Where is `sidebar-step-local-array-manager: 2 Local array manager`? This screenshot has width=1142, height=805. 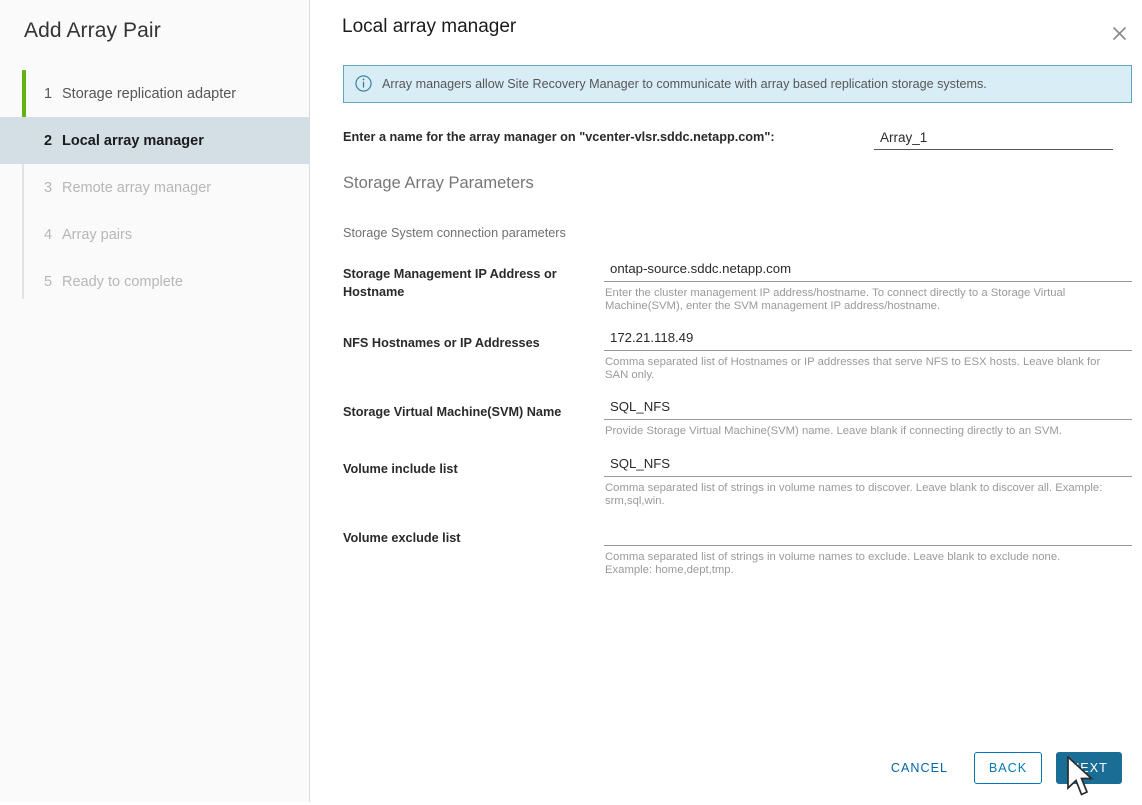
sidebar-step-local-array-manager: 2 Local array manager is located at coordinates (155, 140).